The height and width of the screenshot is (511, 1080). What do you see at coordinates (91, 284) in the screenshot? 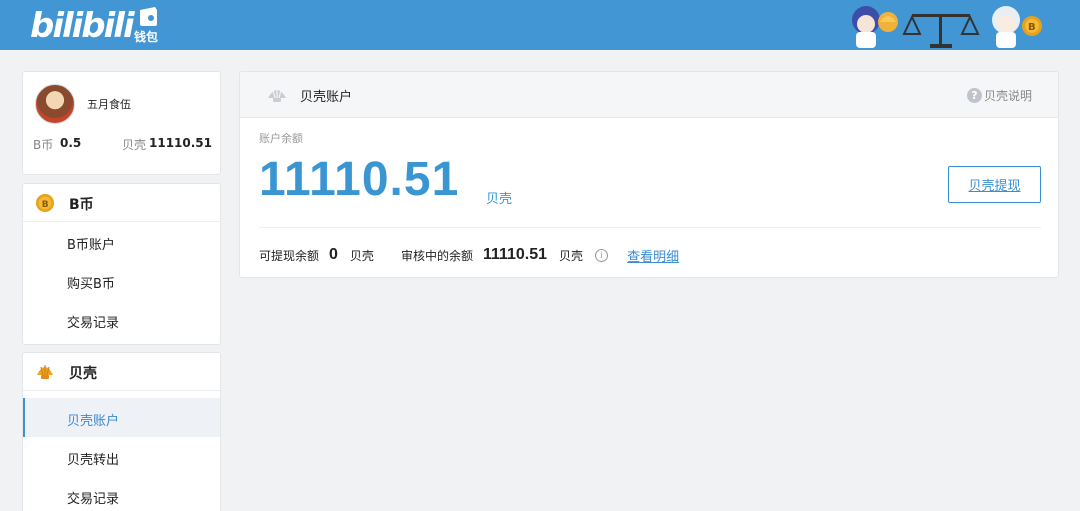
I see `sidebar-item-label: 购买B币` at bounding box center [91, 284].